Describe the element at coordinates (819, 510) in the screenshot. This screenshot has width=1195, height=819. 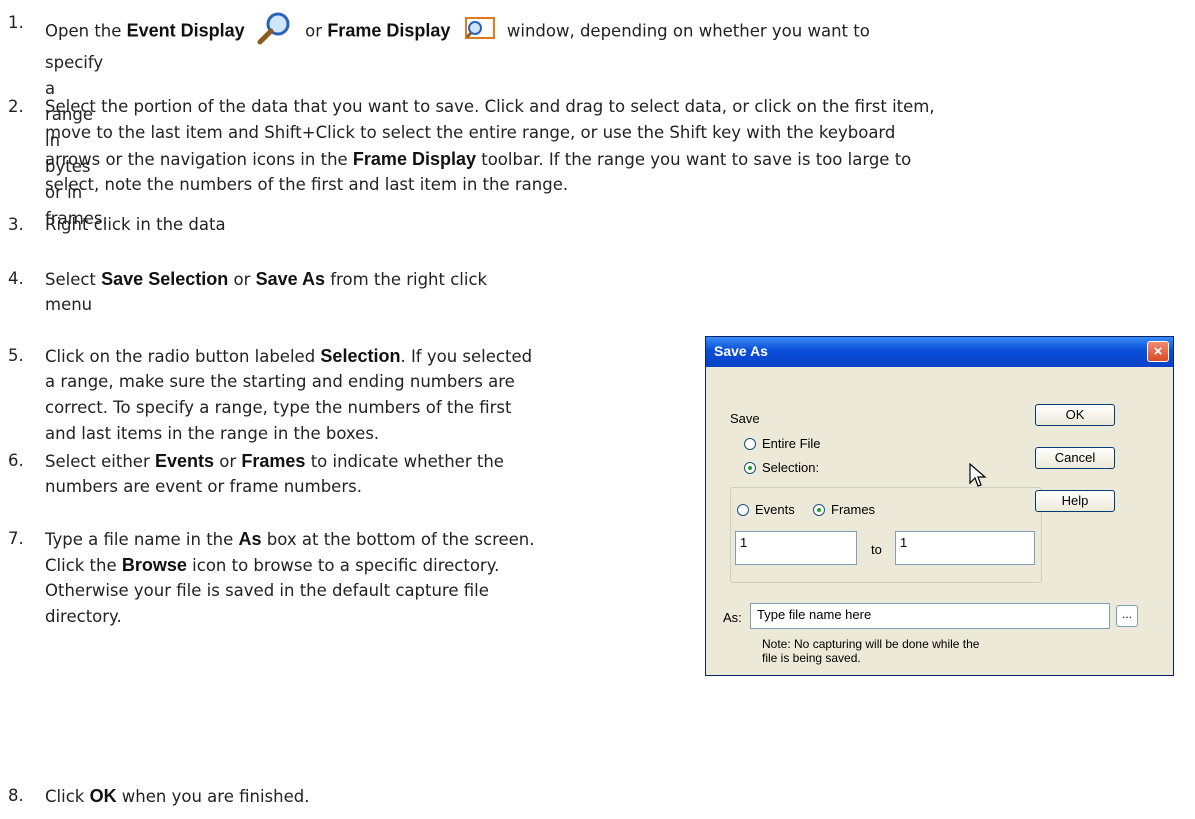
I see `frames-radio` at that location.